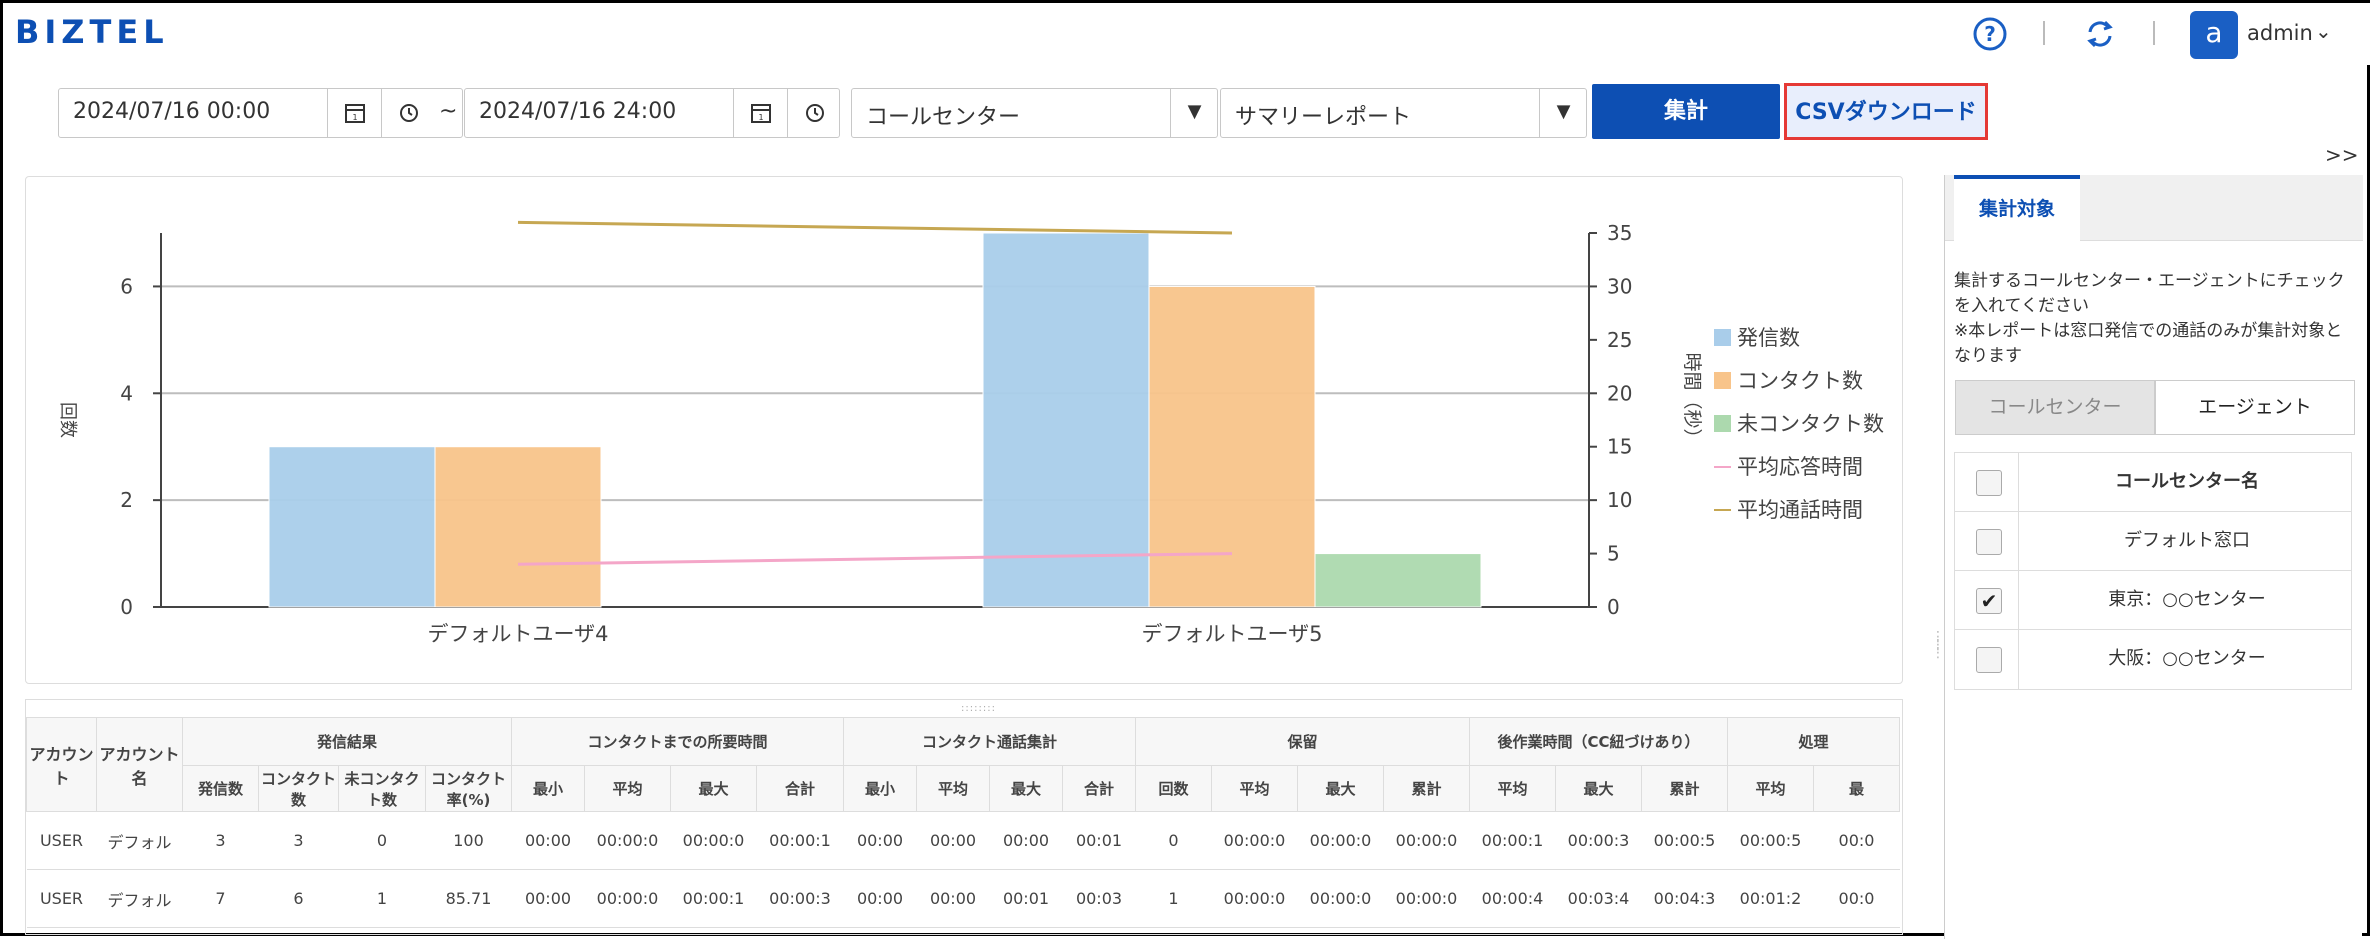 The image size is (2370, 939). I want to click on y-axis-label: 回数, so click(67, 420).